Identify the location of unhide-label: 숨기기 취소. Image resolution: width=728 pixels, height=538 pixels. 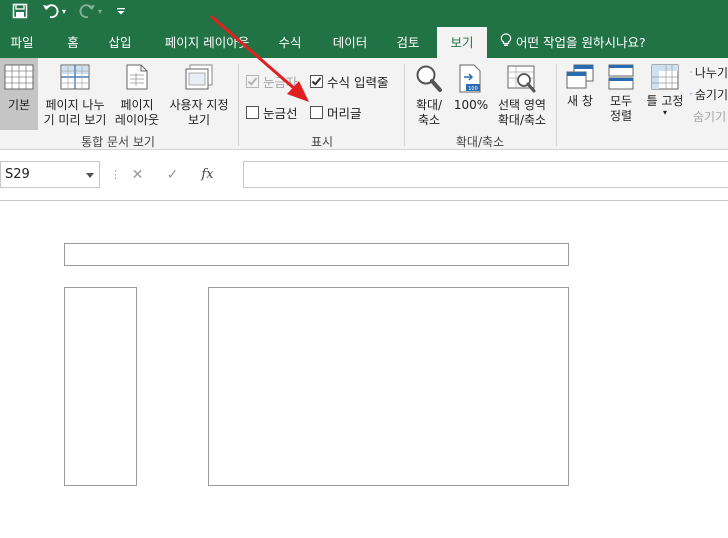
(710, 116).